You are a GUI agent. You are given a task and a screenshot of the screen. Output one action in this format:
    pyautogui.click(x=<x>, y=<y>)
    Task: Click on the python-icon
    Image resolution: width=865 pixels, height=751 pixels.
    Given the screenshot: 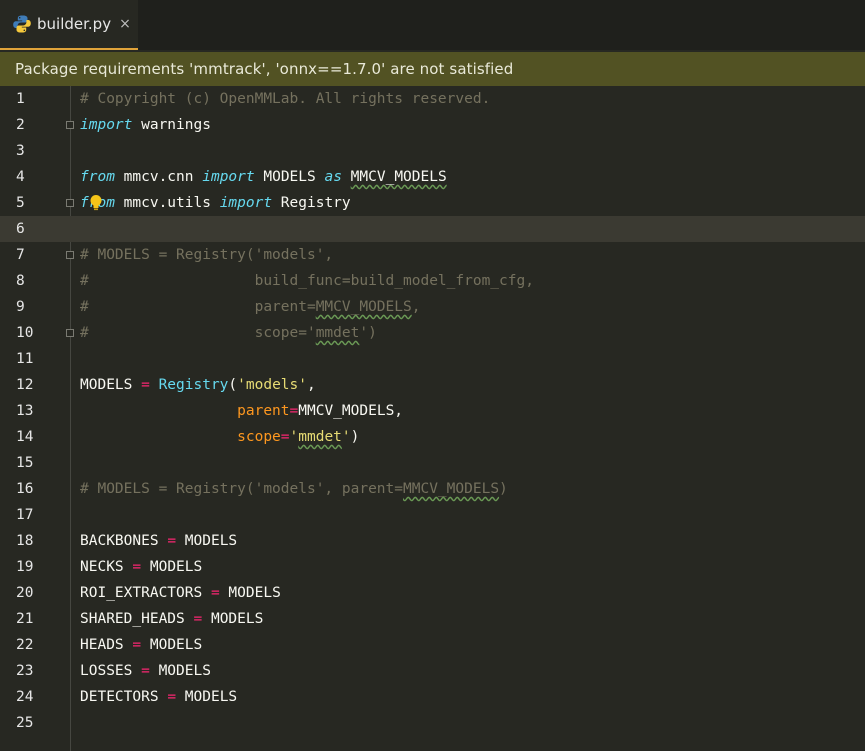 What is the action you would take?
    pyautogui.click(x=22, y=24)
    